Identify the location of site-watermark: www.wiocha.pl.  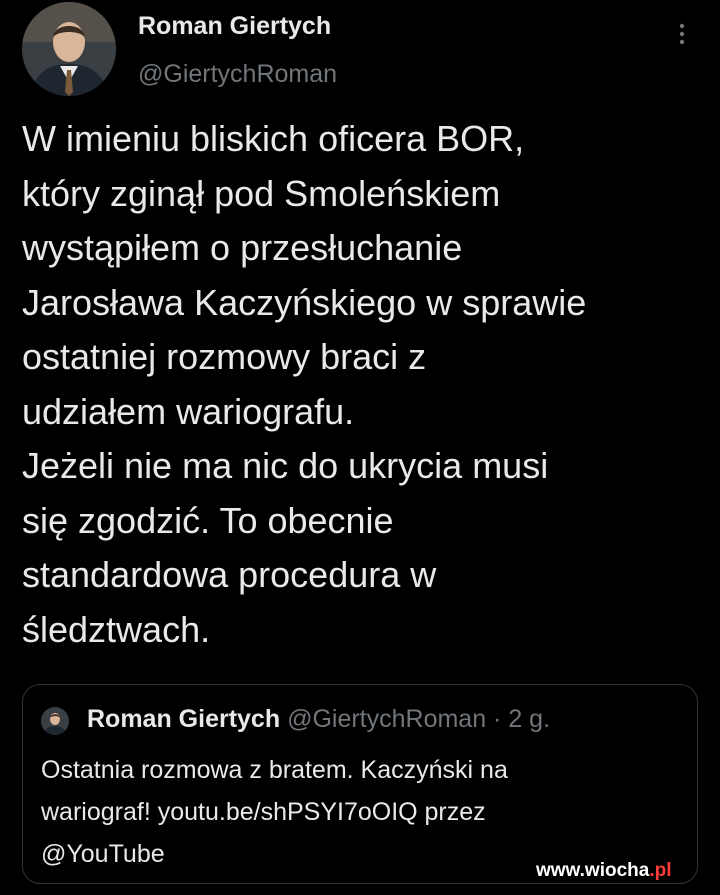
(604, 871).